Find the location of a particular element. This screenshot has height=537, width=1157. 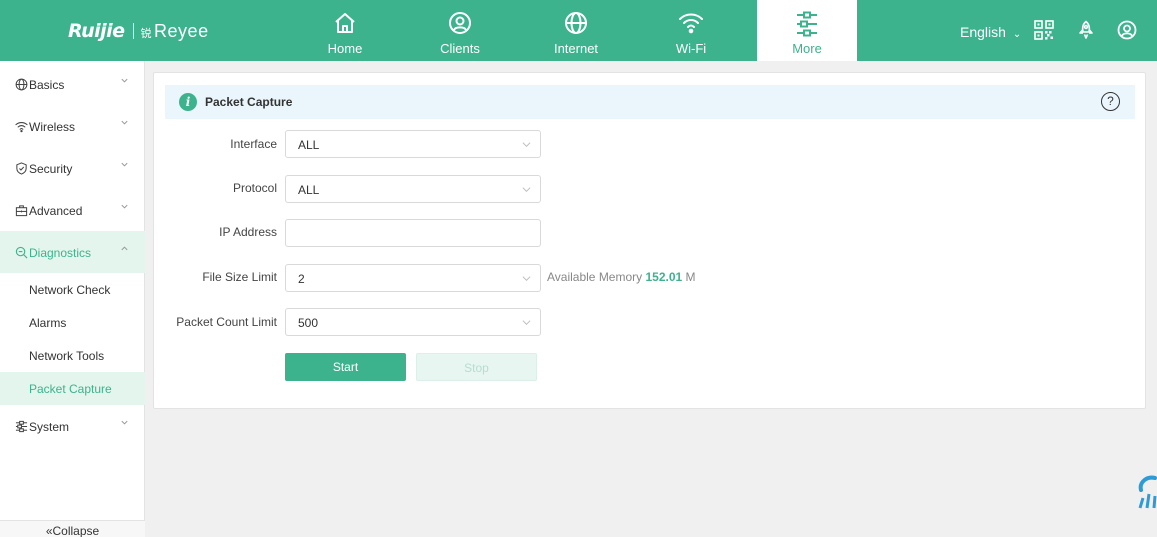

protocol-select: ALL is located at coordinates (413, 189).